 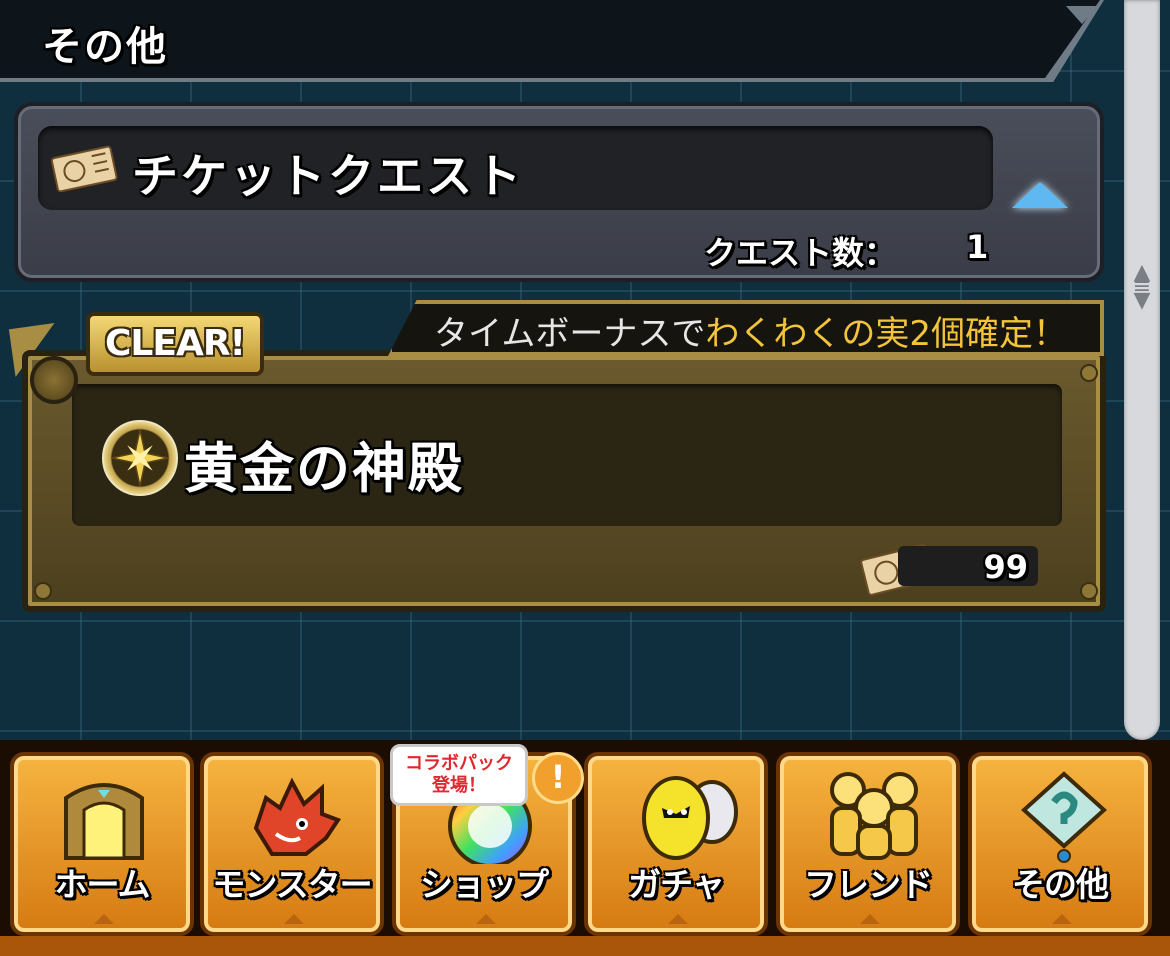 What do you see at coordinates (104, 821) in the screenshot?
I see `home-gate-icon` at bounding box center [104, 821].